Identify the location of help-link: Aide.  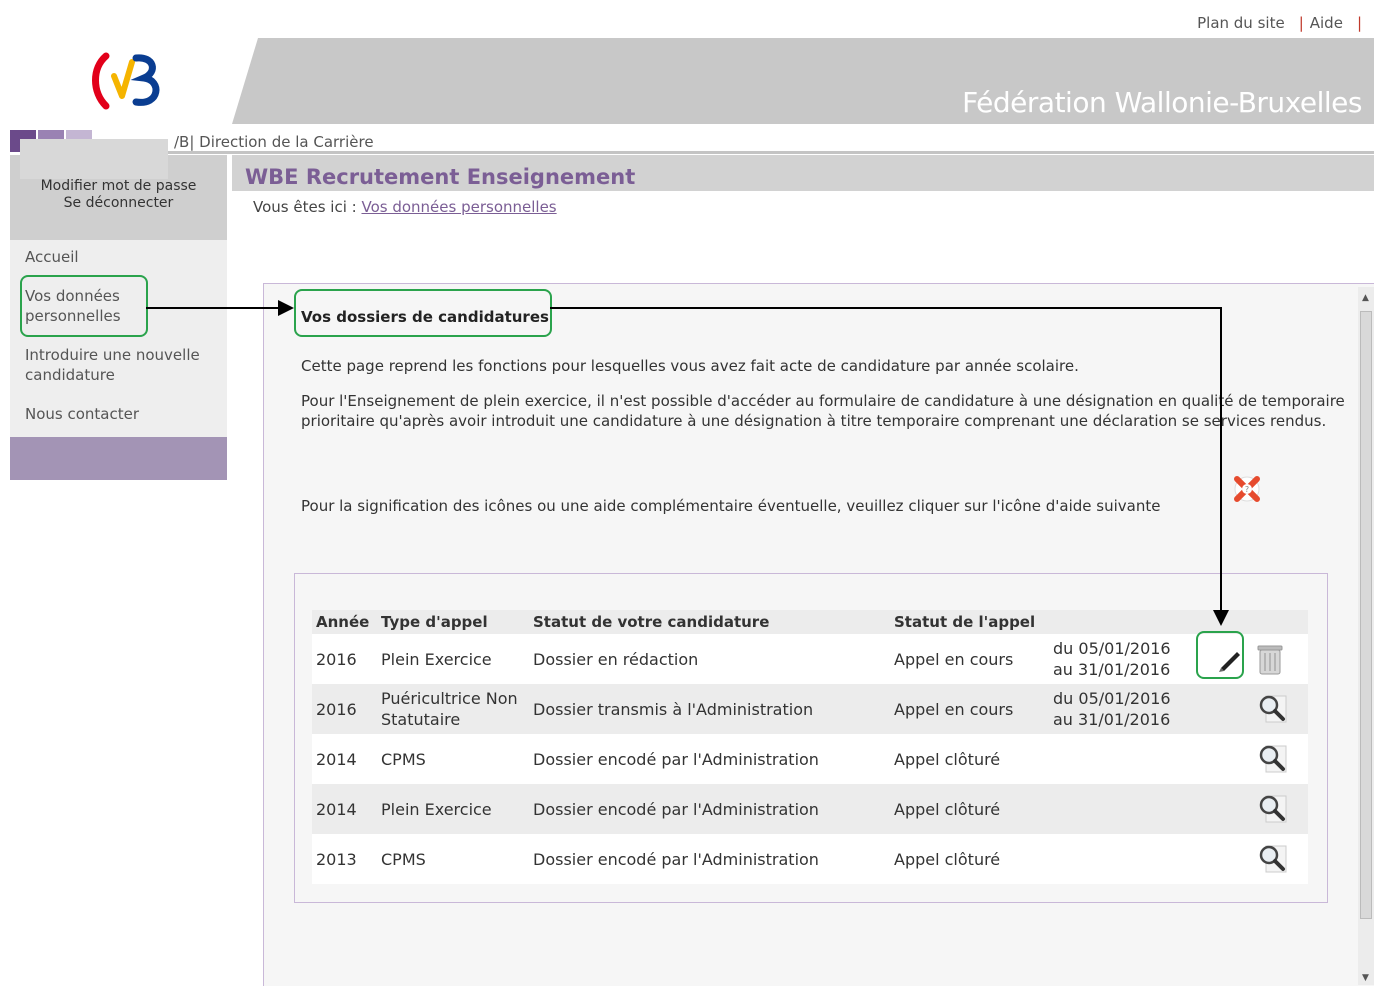
(1326, 23).